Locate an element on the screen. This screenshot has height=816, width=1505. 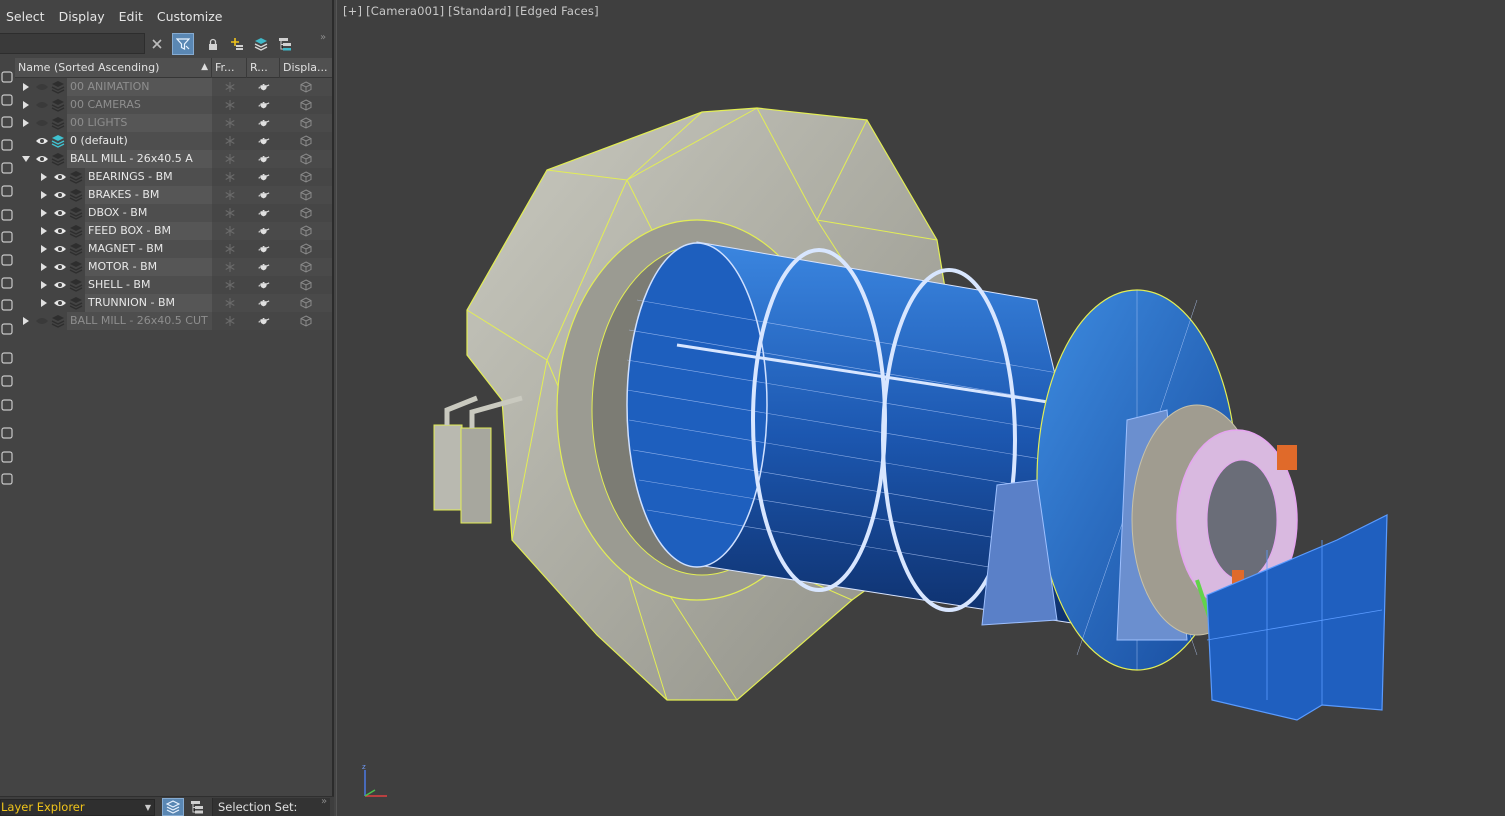
layer-row: BEARINGS - BM is located at coordinates (173, 177).